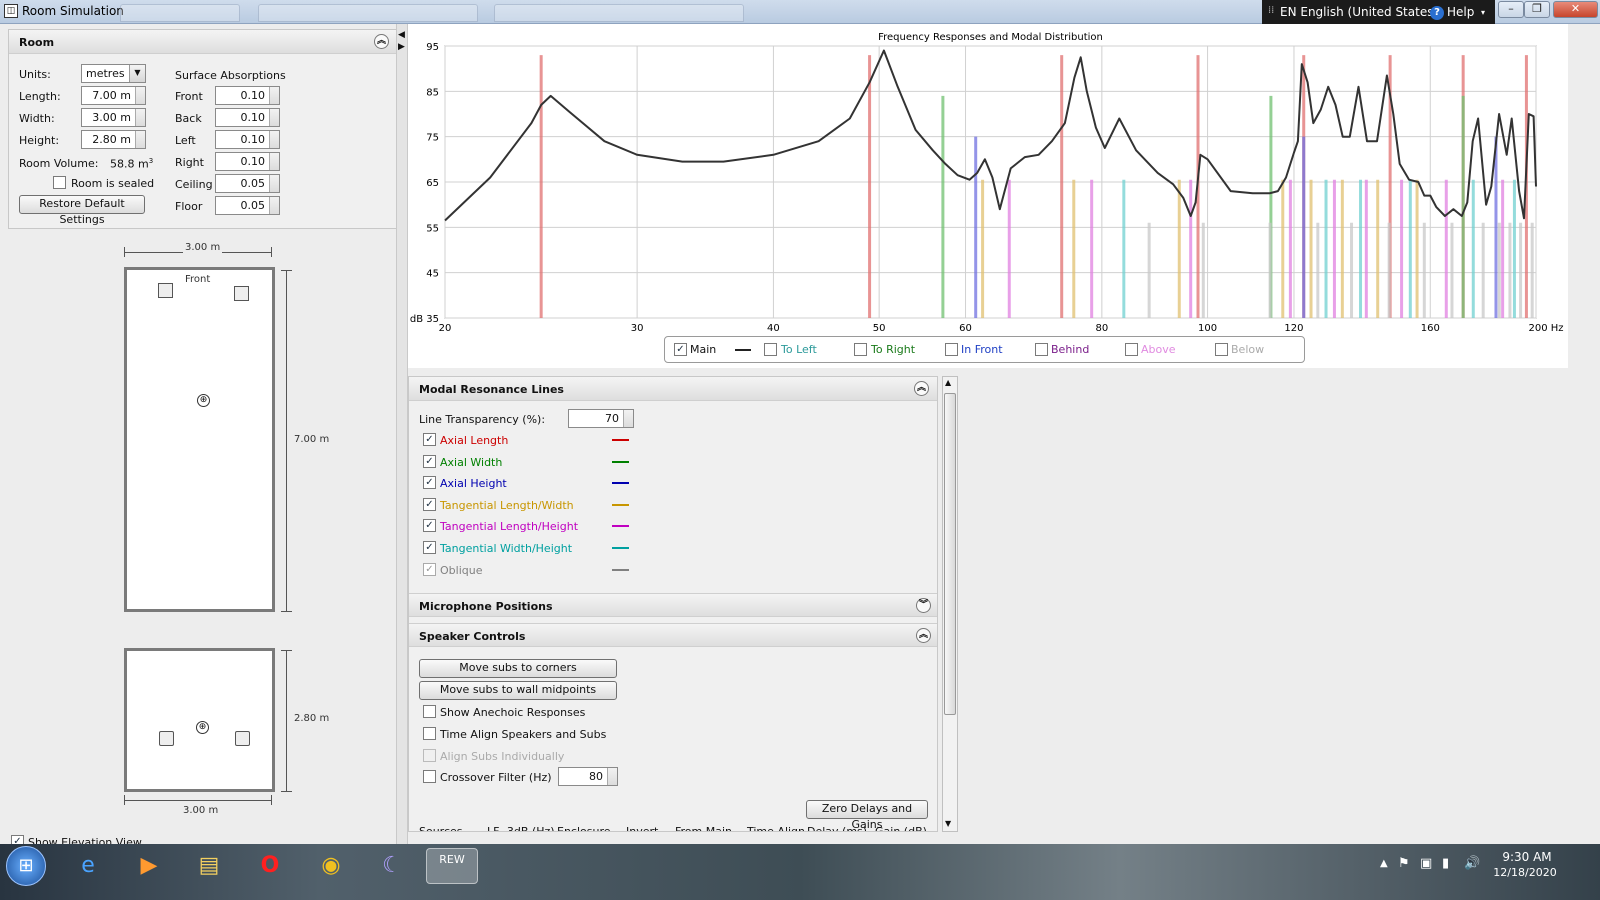 This screenshot has height=900, width=1600. What do you see at coordinates (1207, 328) in the screenshot?
I see `x-tick-label: 100` at bounding box center [1207, 328].